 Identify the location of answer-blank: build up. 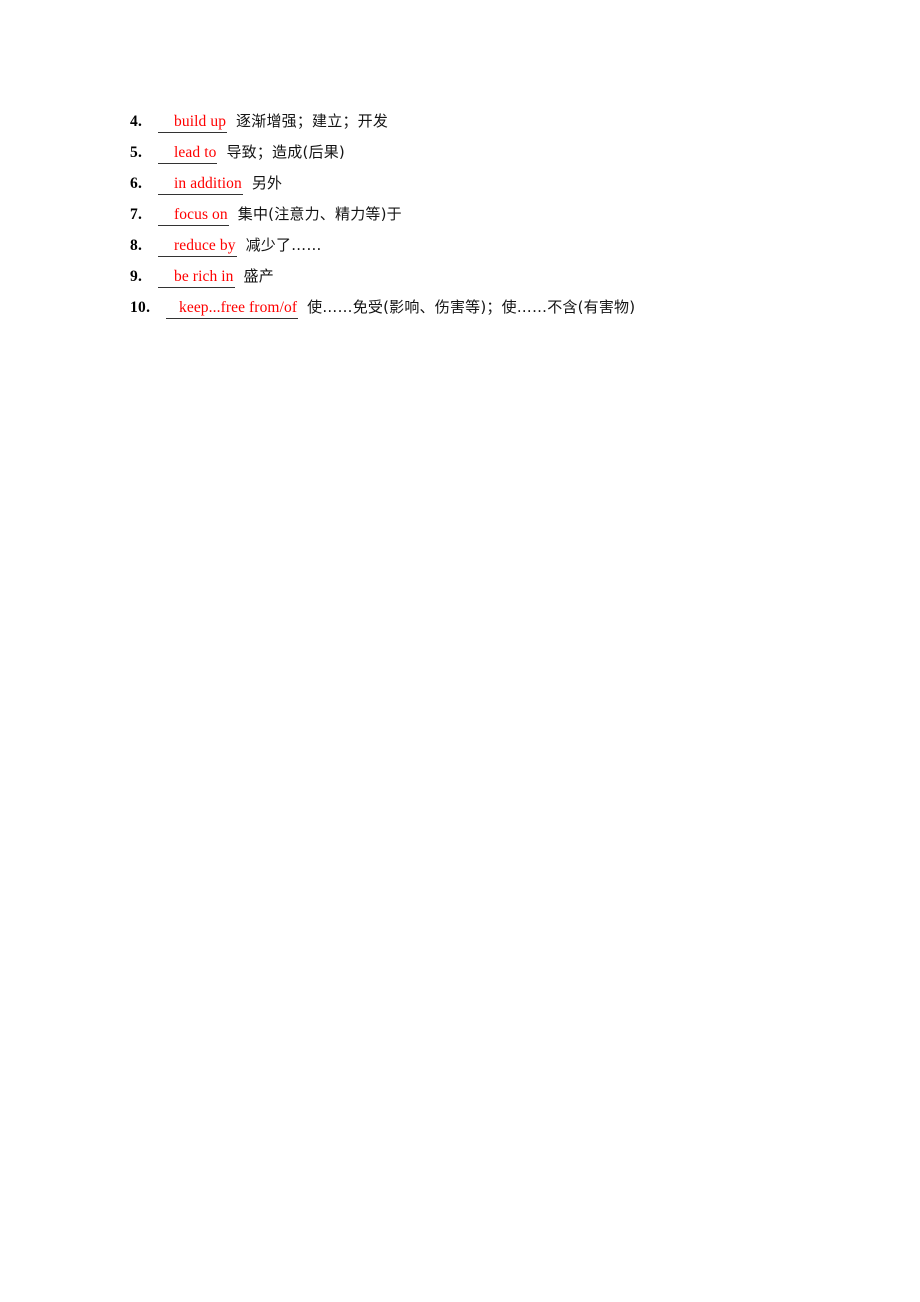
(193, 123).